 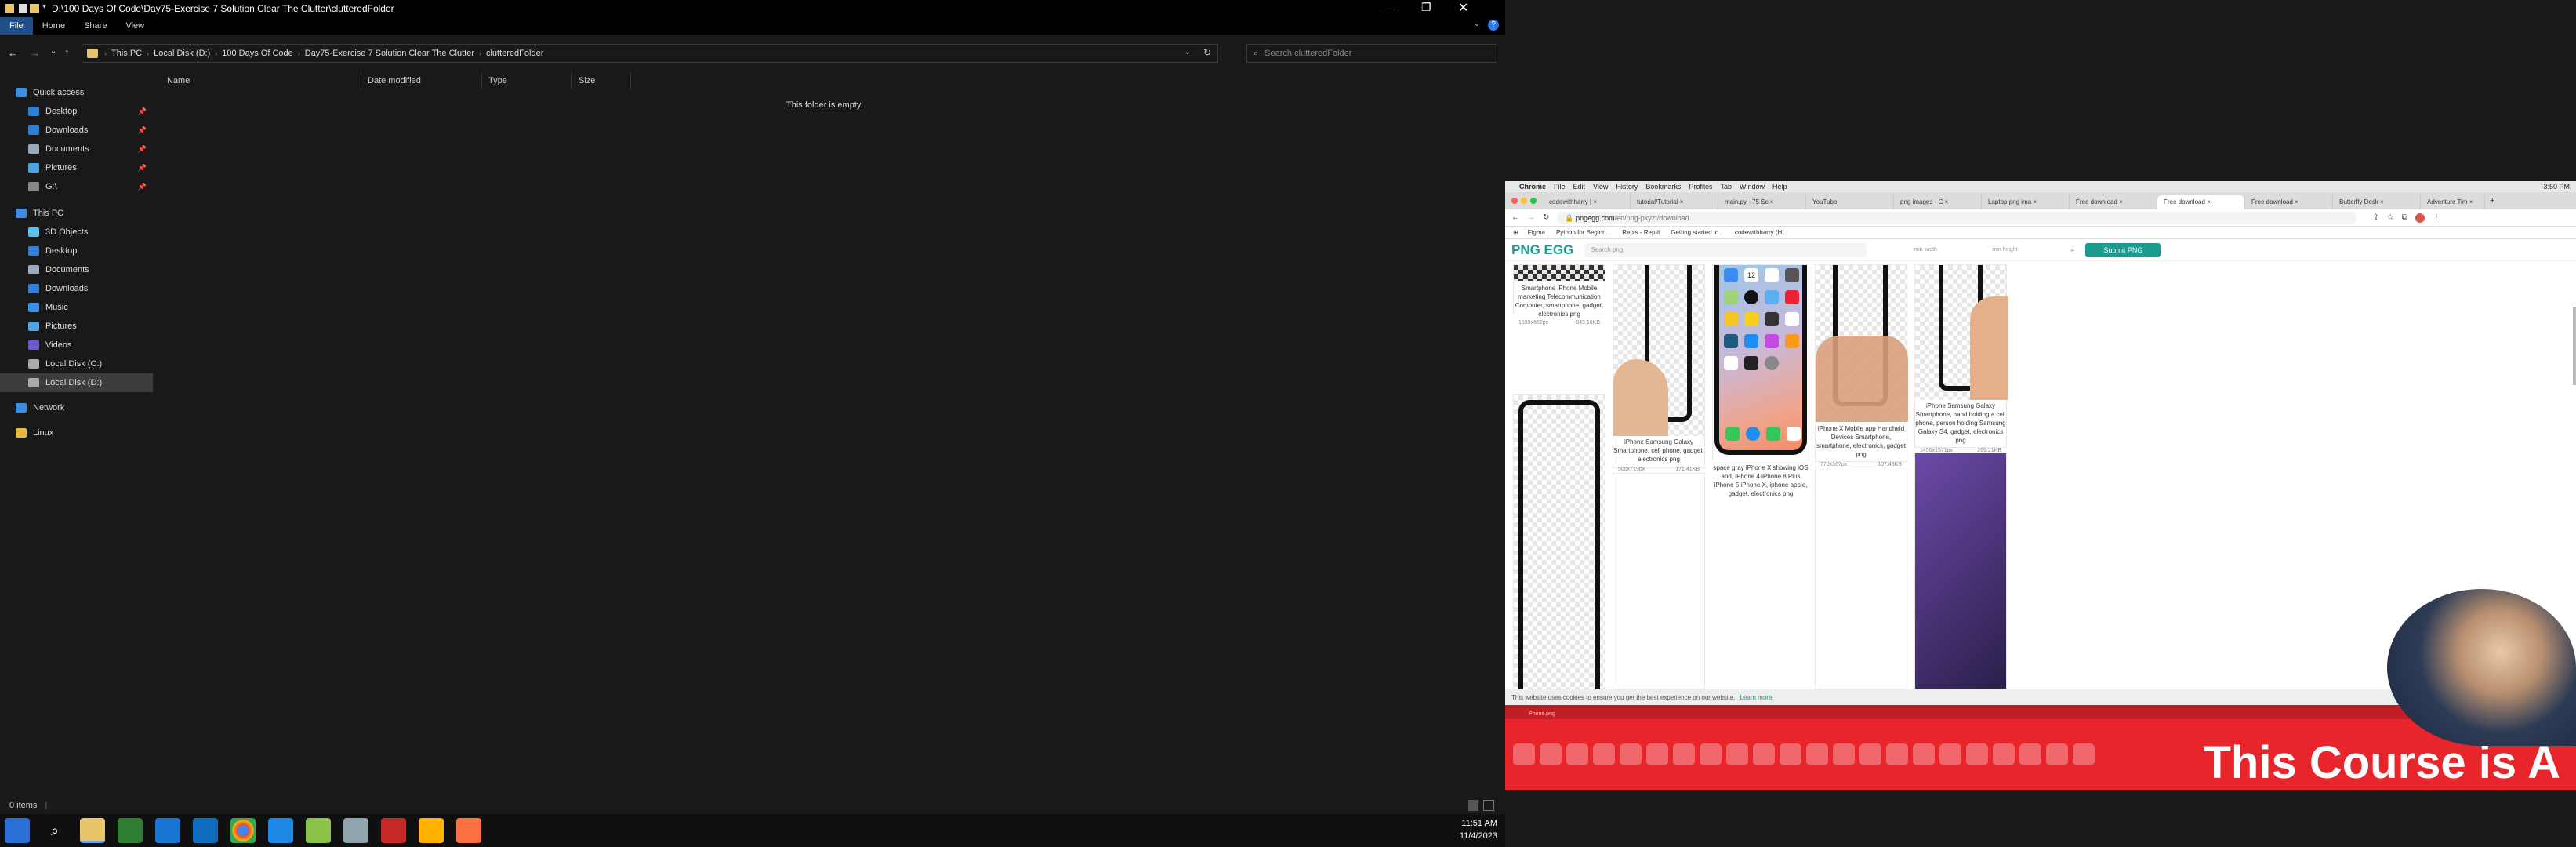 I want to click on nav-pc-downloads: Downloads, so click(x=77, y=288).